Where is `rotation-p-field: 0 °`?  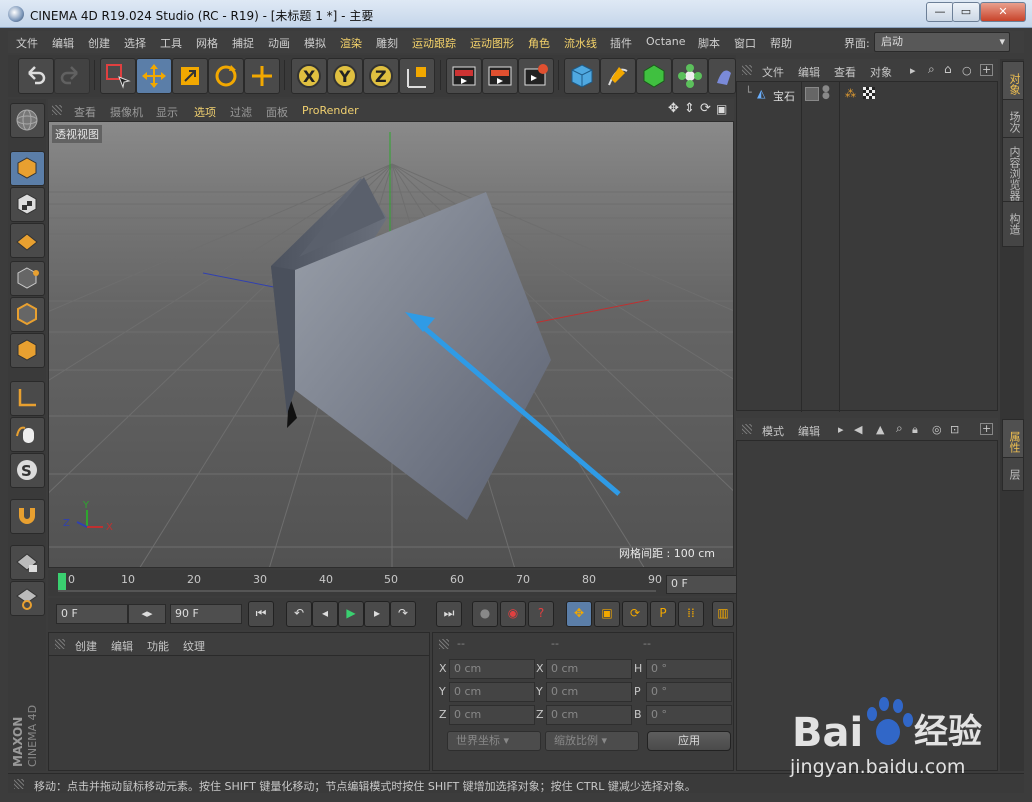
rotation-p-field: 0 ° is located at coordinates (689, 692).